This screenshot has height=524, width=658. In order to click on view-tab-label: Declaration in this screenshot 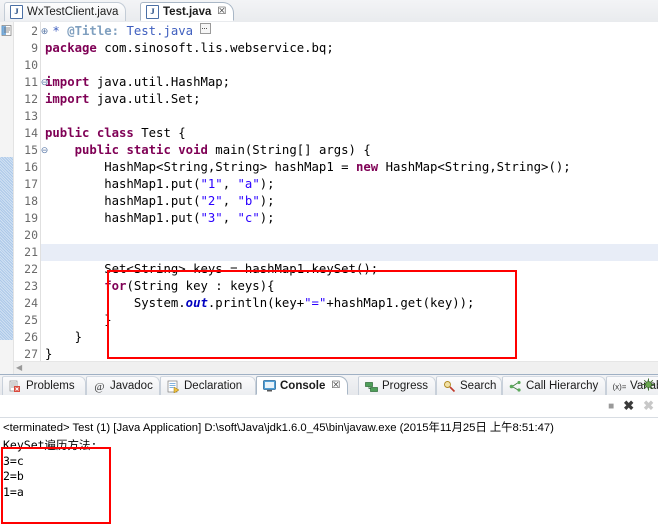, I will do `click(213, 386)`.